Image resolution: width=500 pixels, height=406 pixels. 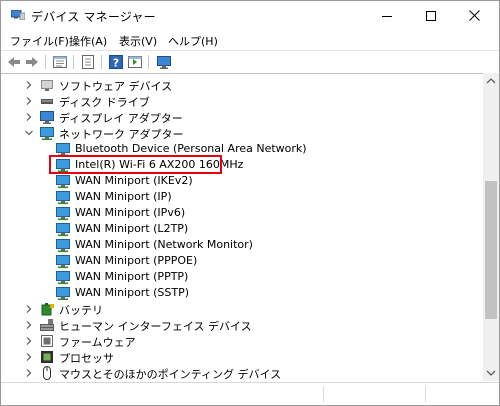 What do you see at coordinates (97, 342) in the screenshot?
I see `tree-label: ファームウェア` at bounding box center [97, 342].